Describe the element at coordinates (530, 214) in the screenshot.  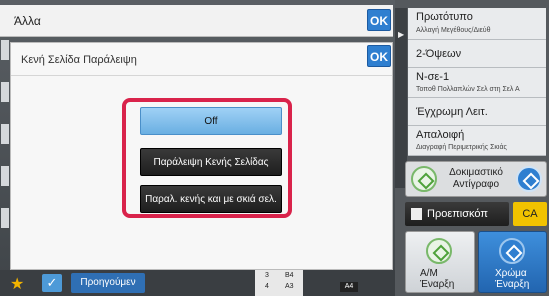
I see `clear-all-button: CA` at that location.